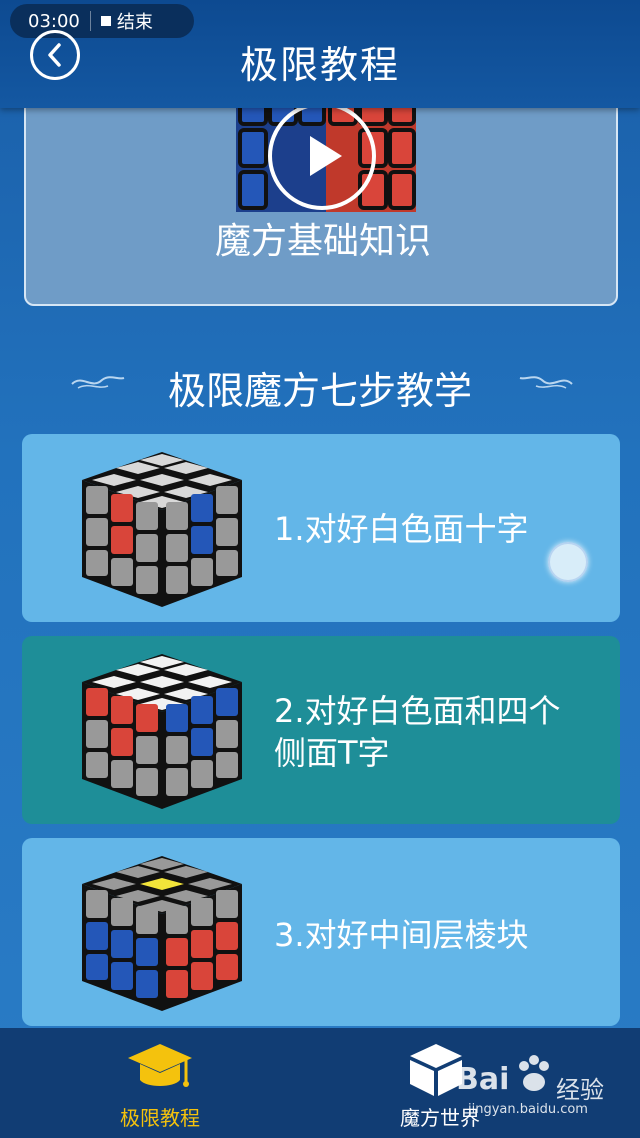 This screenshot has height=1138, width=640. I want to click on step-label-3: 3.对好中间层棱块, so click(401, 935).